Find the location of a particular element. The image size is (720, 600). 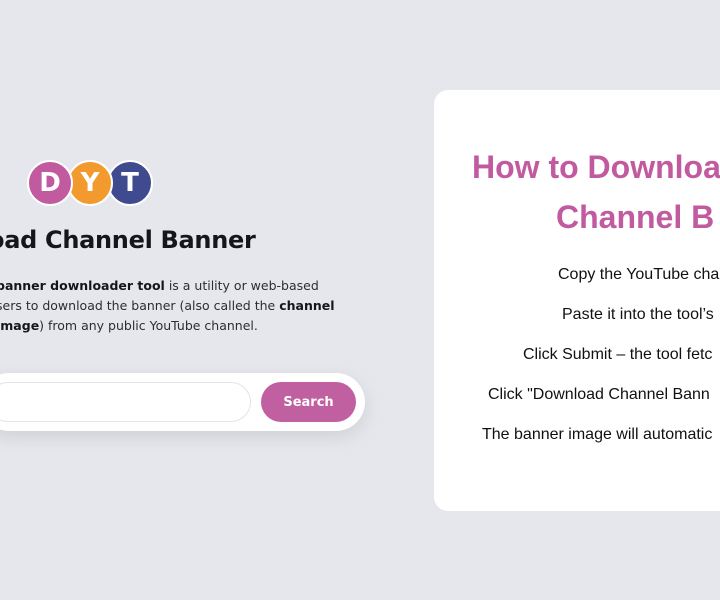

search-button: Search is located at coordinates (308, 402).